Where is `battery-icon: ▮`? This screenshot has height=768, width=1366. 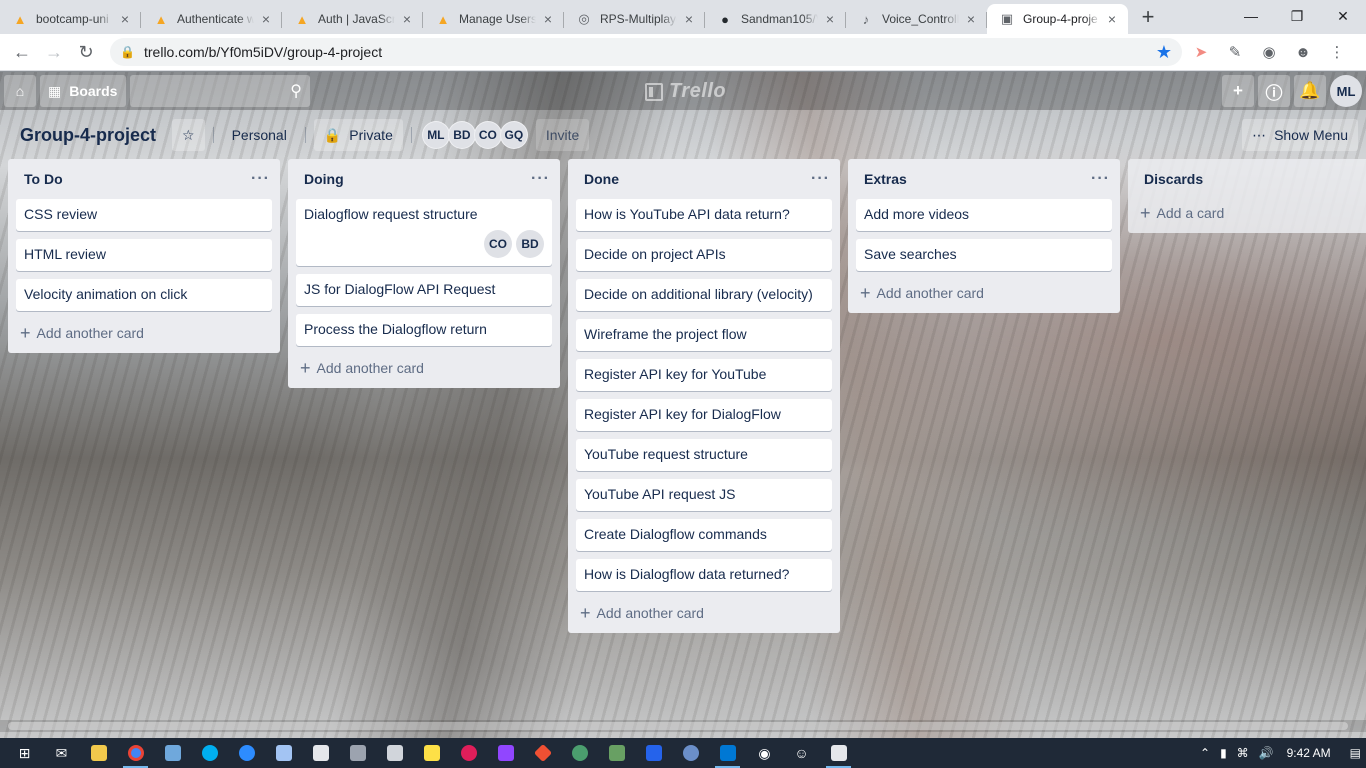
battery-icon: ▮ is located at coordinates (1223, 753).